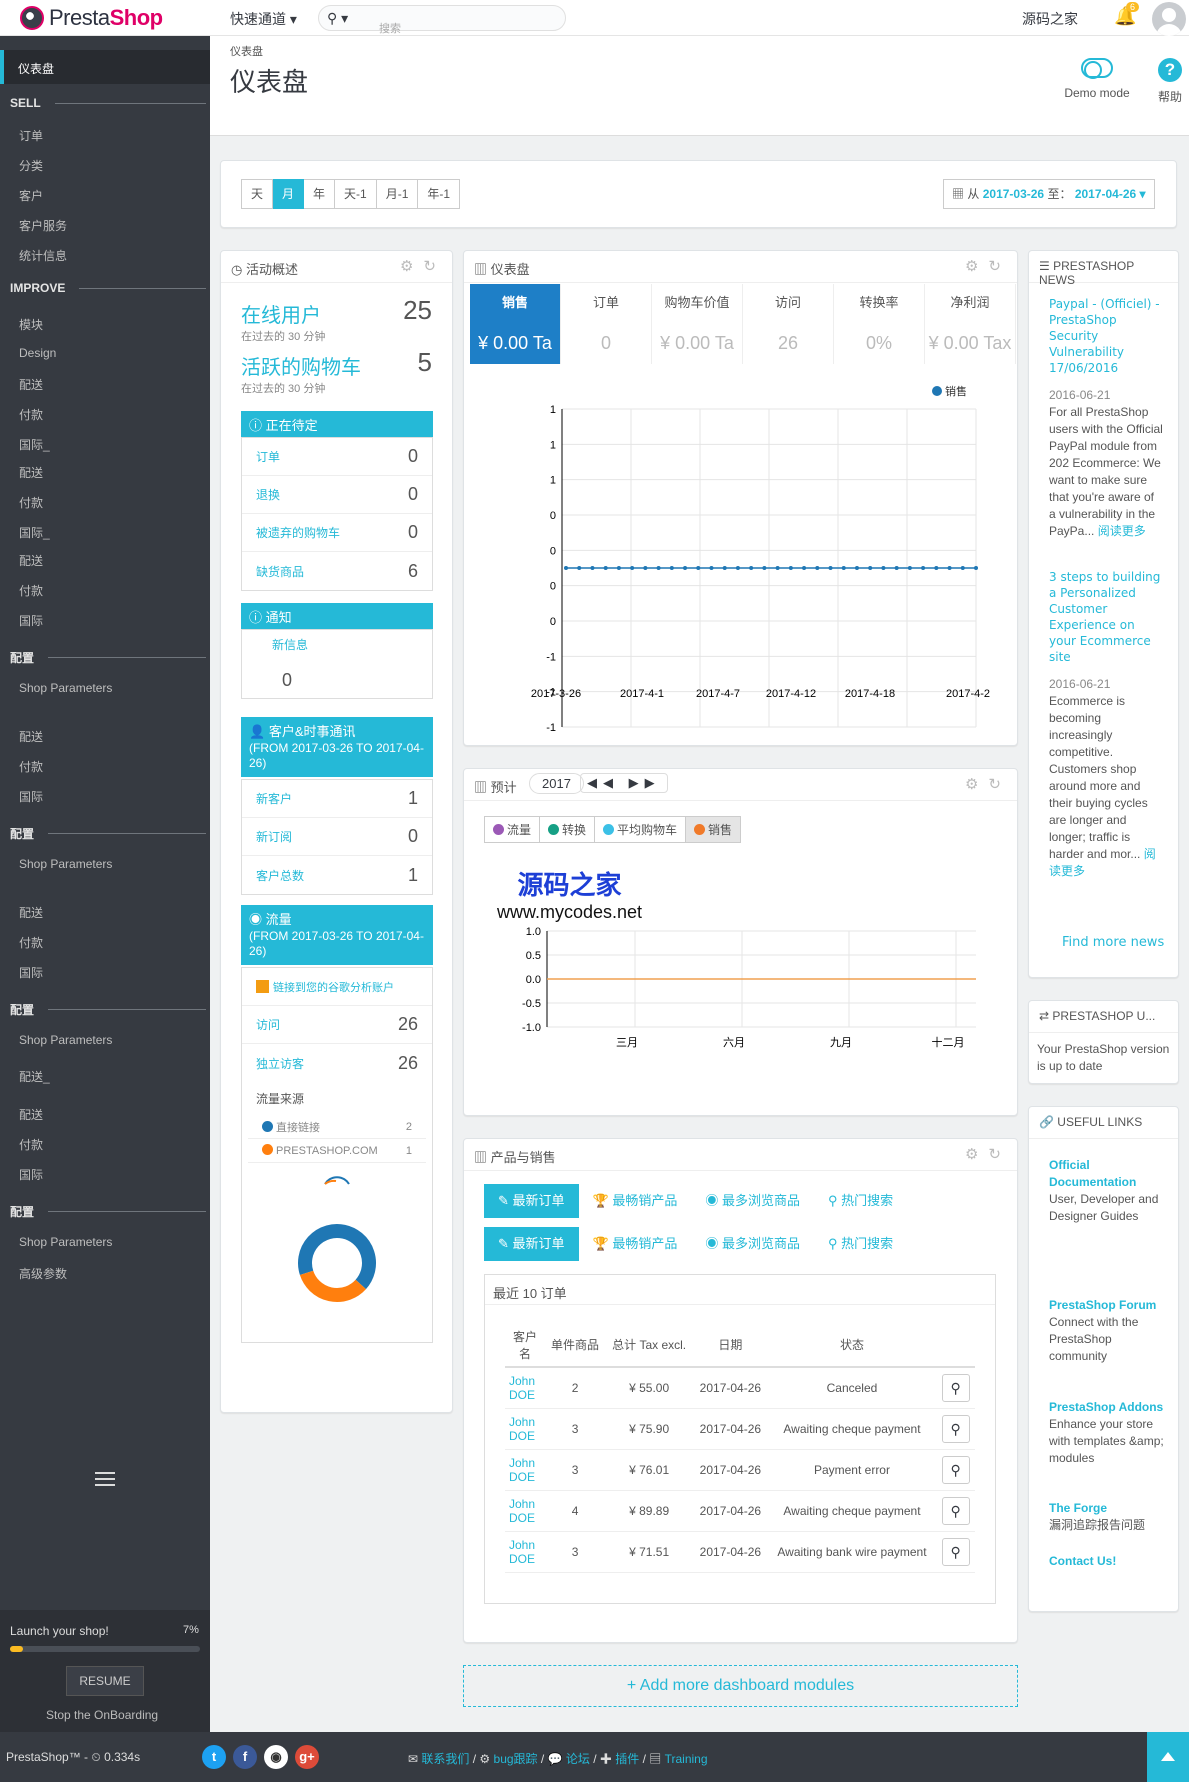 The width and height of the screenshot is (1189, 1782). I want to click on sidebar-item: 分类, so click(31, 165).